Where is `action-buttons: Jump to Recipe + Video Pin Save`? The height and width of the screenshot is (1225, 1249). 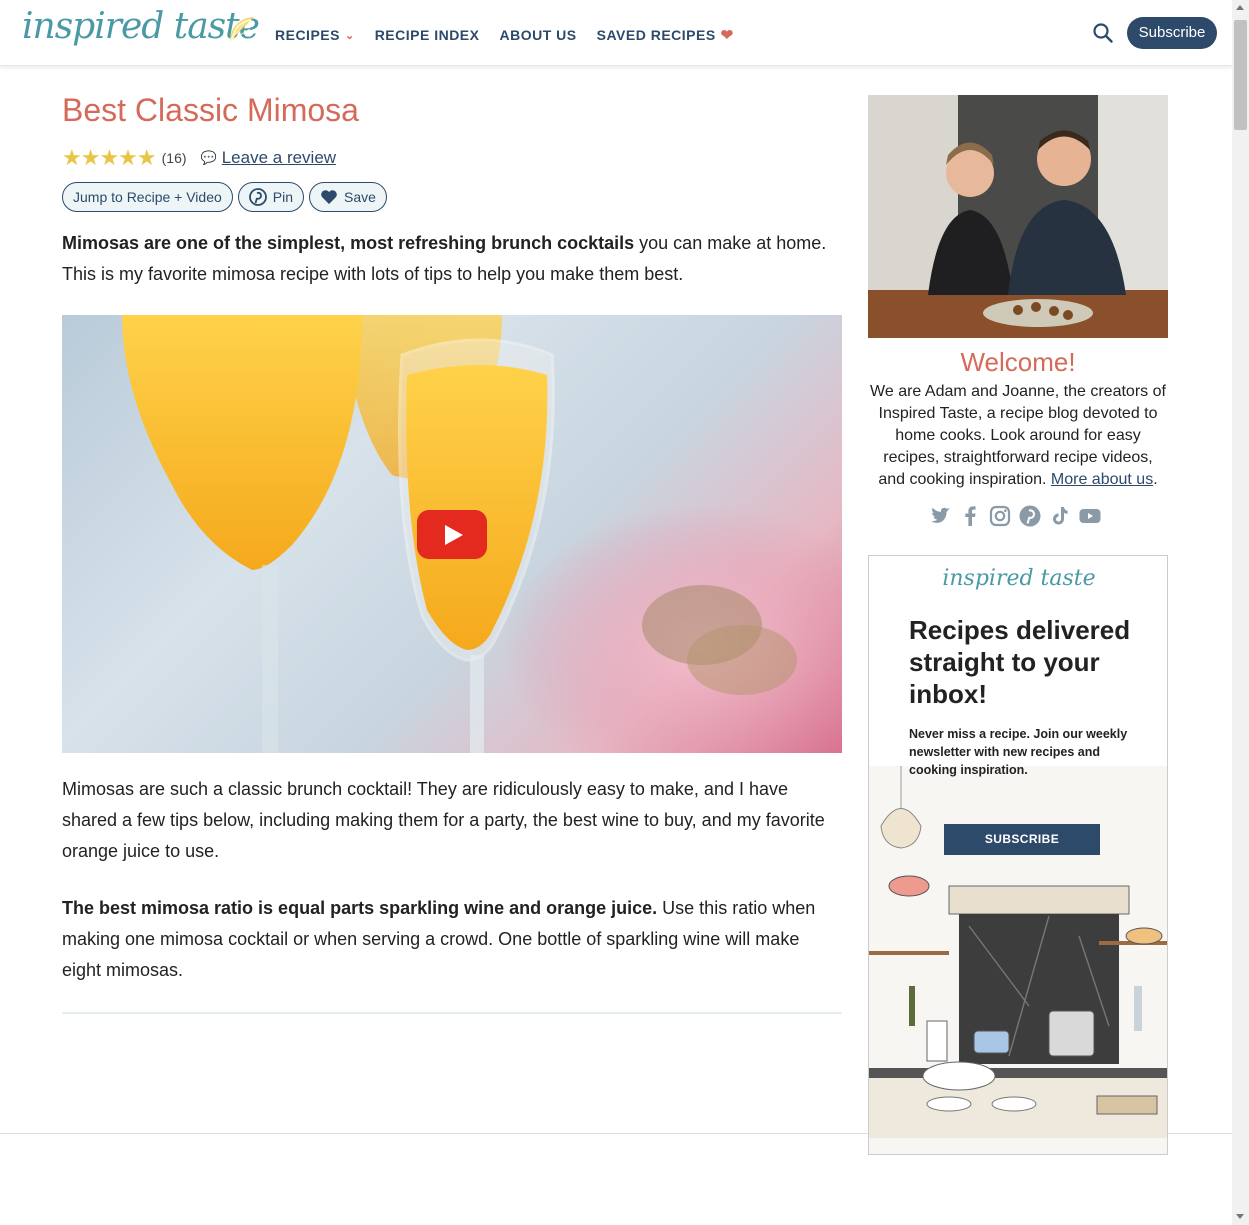 action-buttons: Jump to Recipe + Video Pin Save is located at coordinates (224, 197).